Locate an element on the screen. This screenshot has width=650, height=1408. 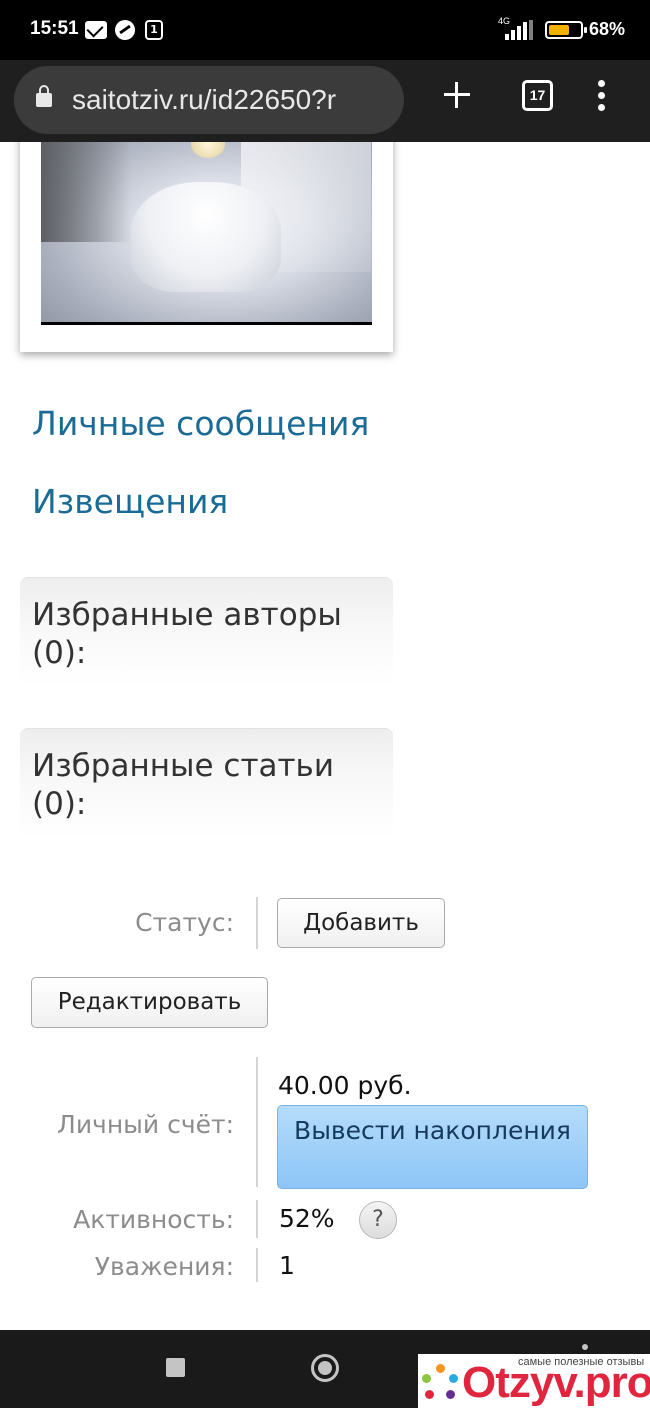
notices-link: Извещения is located at coordinates (130, 501).